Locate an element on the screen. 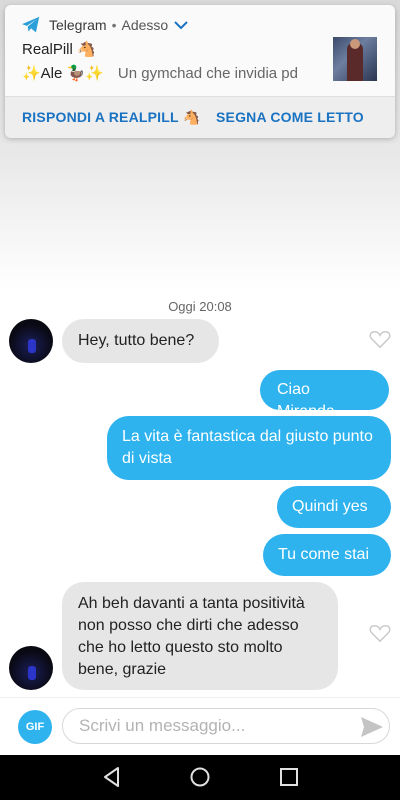 This screenshot has height=800, width=400. message-input is located at coordinates (226, 726).